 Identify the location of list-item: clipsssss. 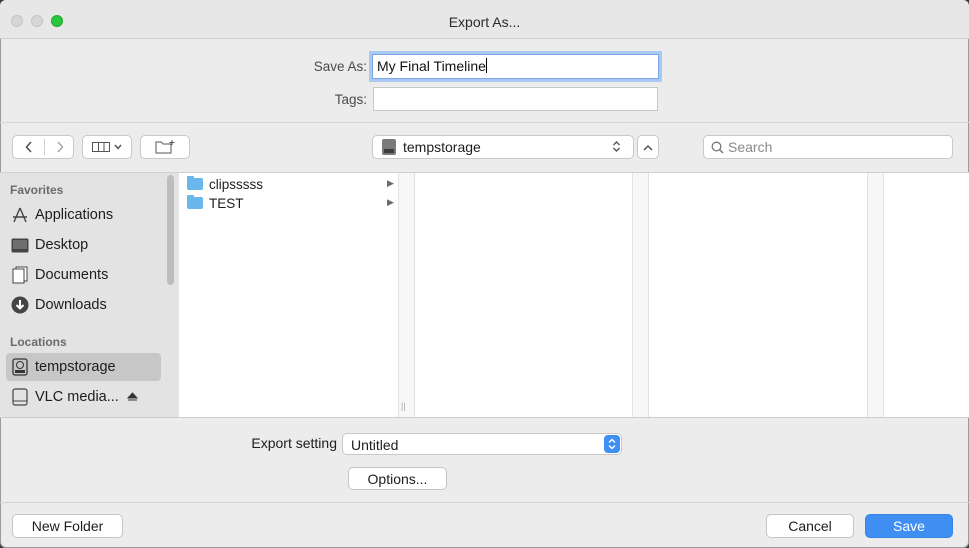
(225, 184).